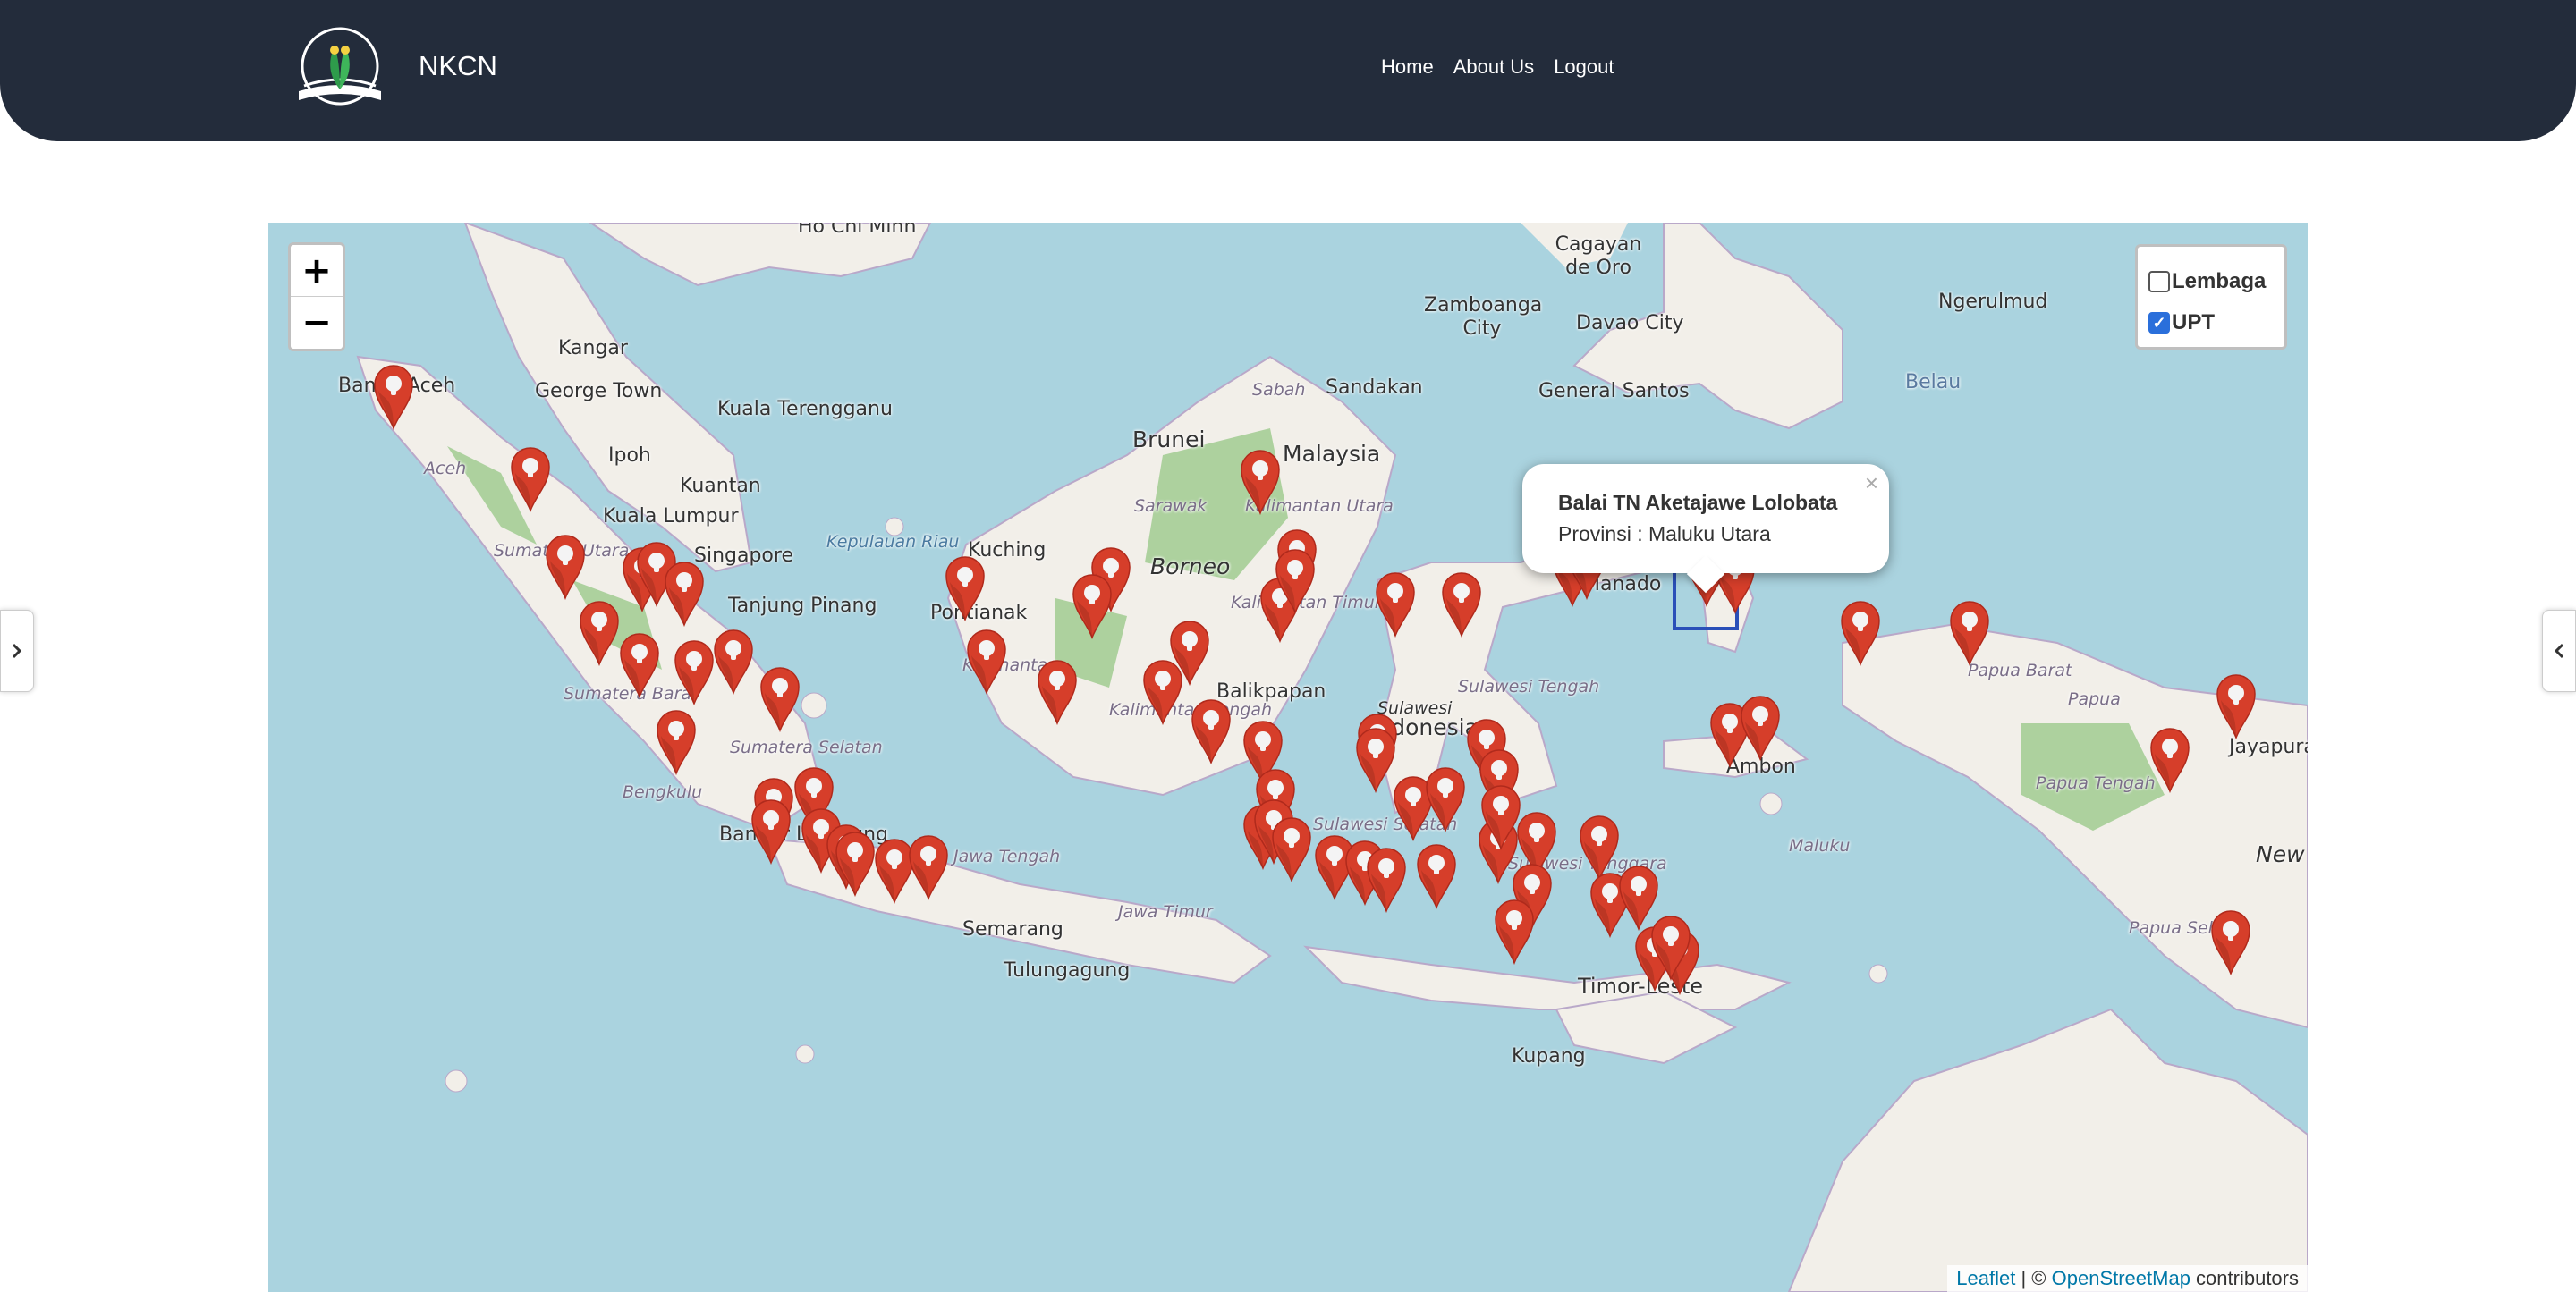  Describe the element at coordinates (802, 606) in the screenshot. I see `place-label: Tanjung Pinang` at that location.